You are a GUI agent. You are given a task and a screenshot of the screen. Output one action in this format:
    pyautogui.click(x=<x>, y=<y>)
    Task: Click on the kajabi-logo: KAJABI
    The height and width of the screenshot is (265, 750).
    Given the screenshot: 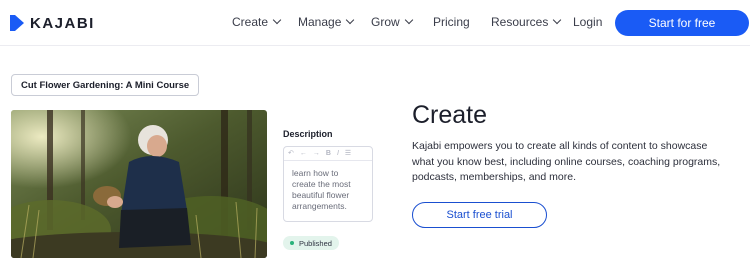 What is the action you would take?
    pyautogui.click(x=52, y=23)
    